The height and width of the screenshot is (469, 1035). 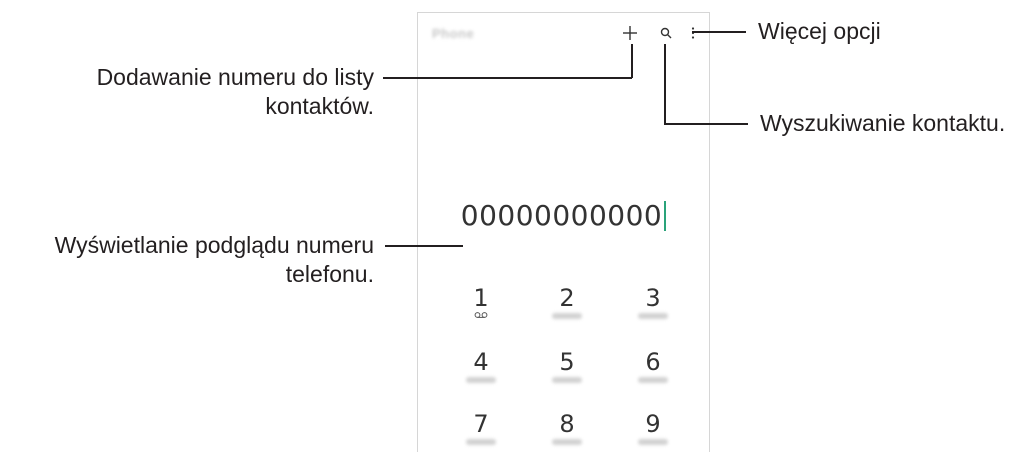 I want to click on key-3: 3, so click(x=653, y=314).